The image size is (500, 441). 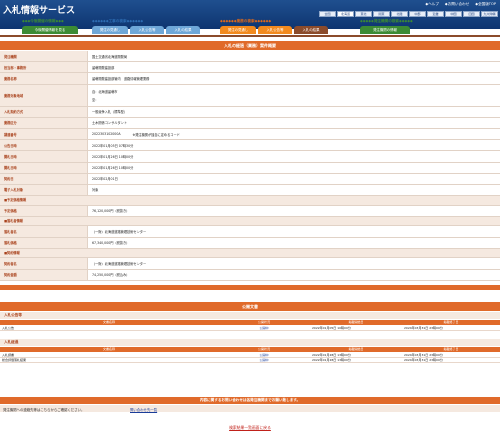 I want to click on doc-name: 入札公告, so click(x=8, y=327).